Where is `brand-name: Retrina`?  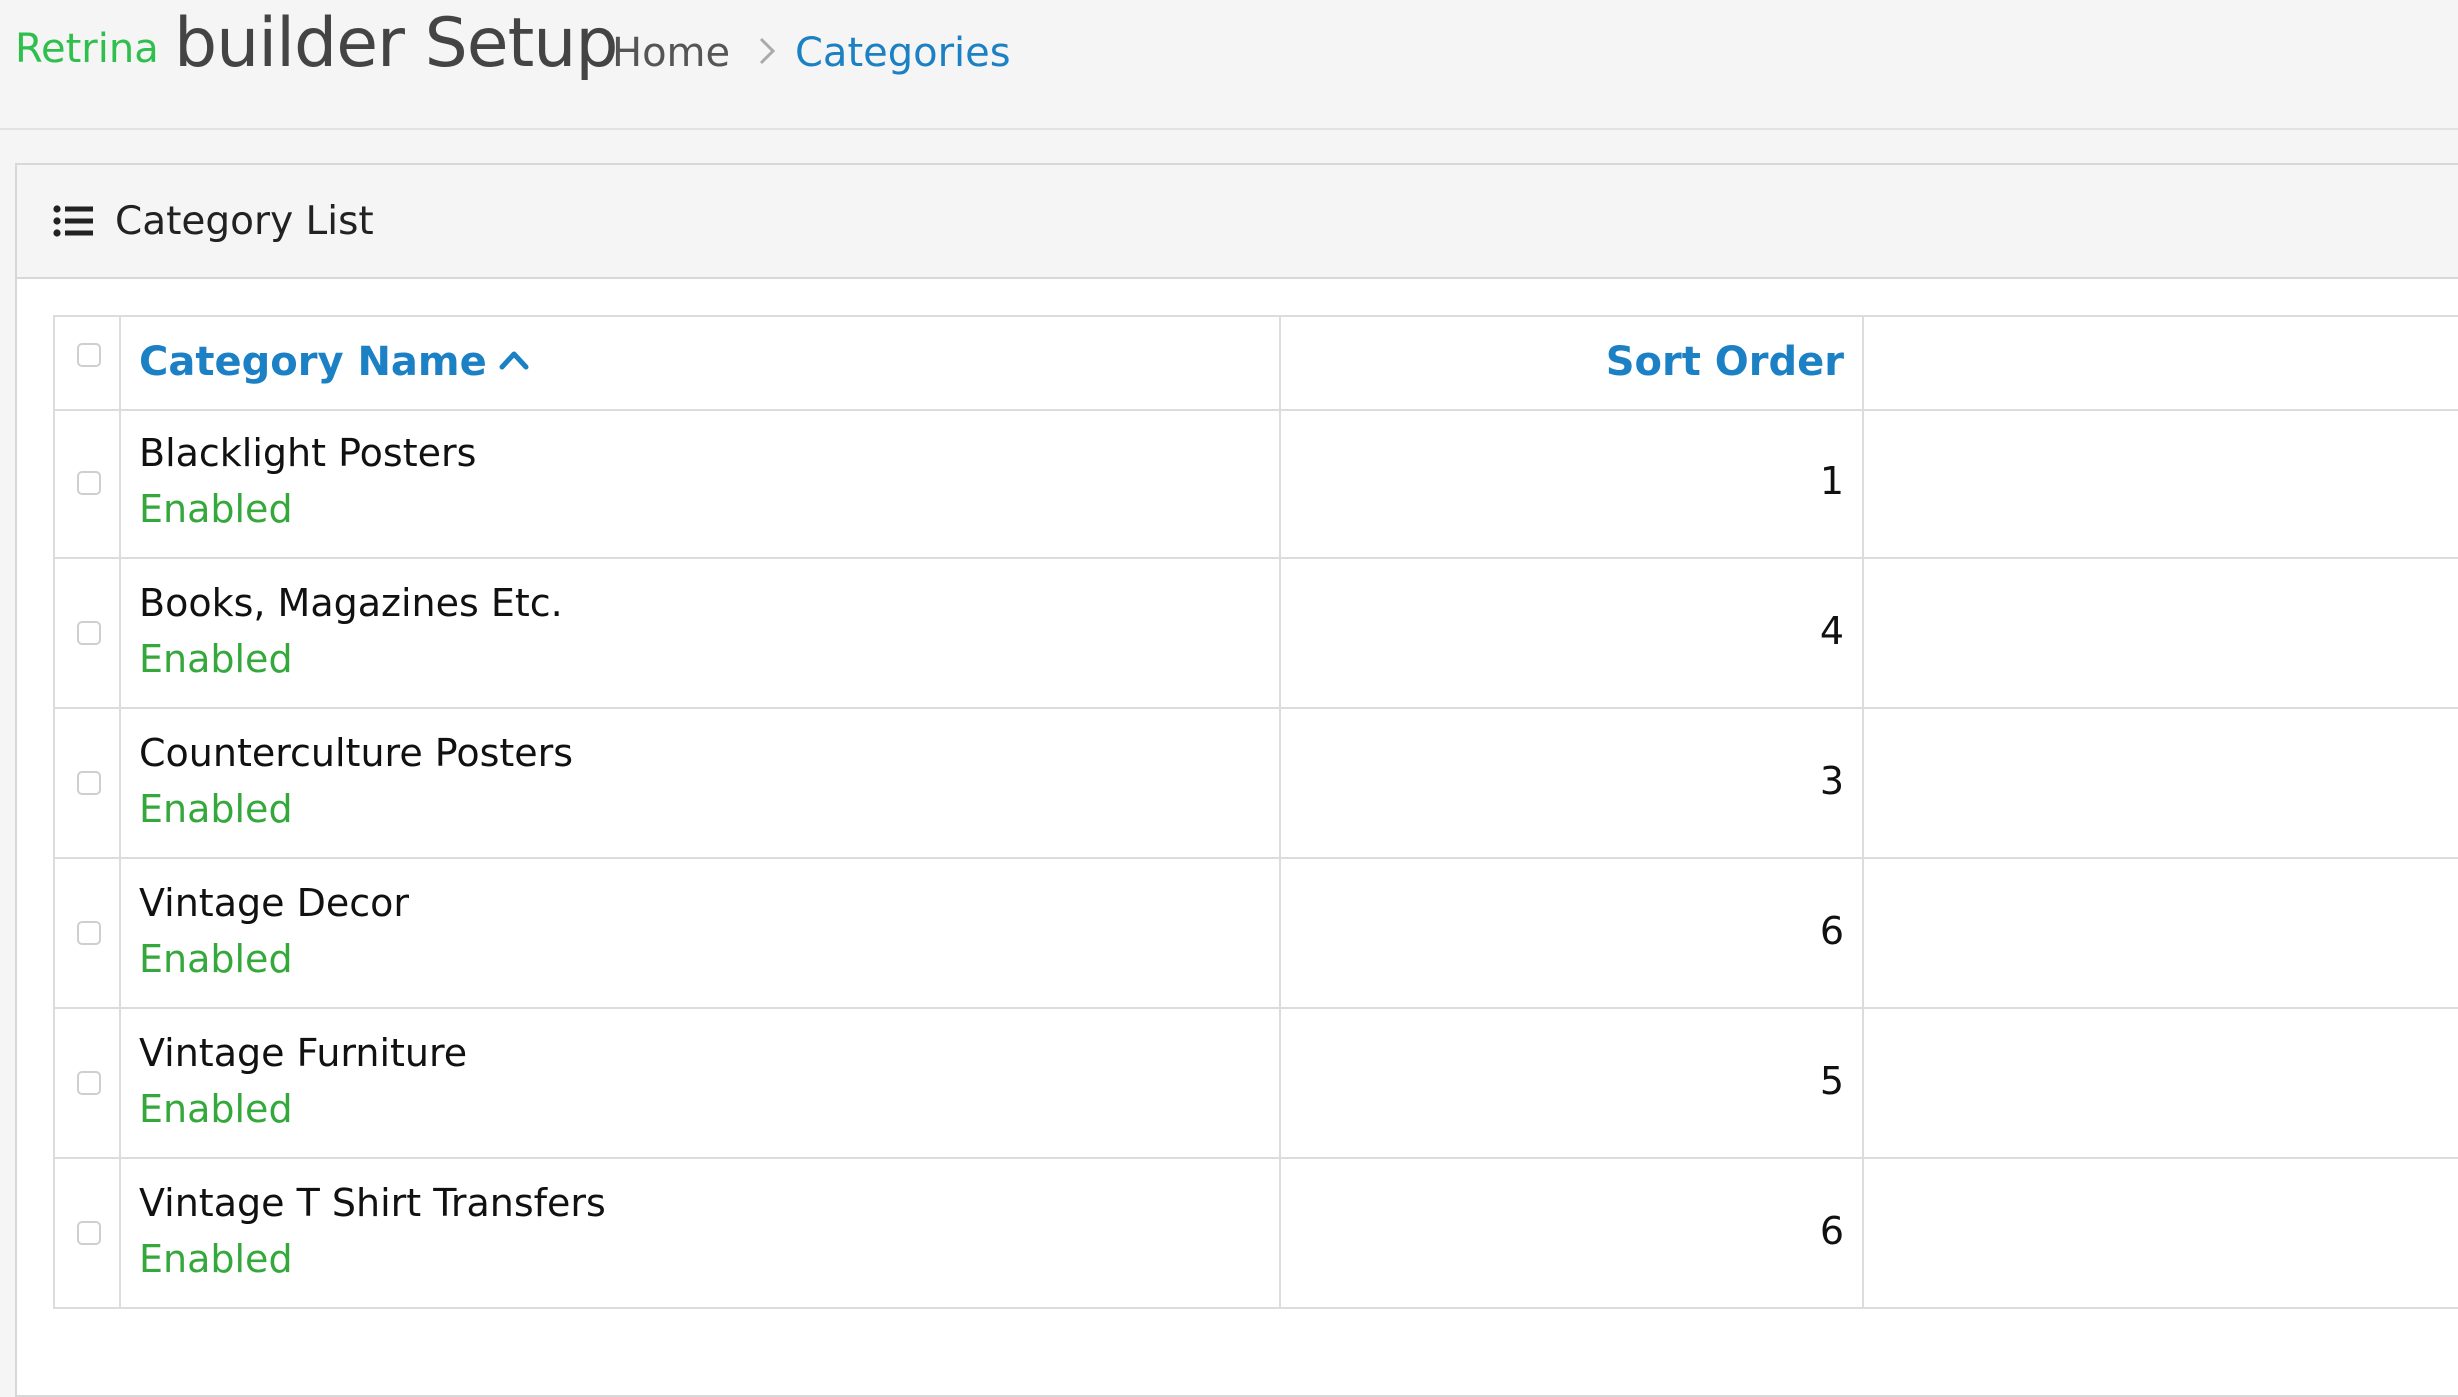 brand-name: Retrina is located at coordinates (87, 49).